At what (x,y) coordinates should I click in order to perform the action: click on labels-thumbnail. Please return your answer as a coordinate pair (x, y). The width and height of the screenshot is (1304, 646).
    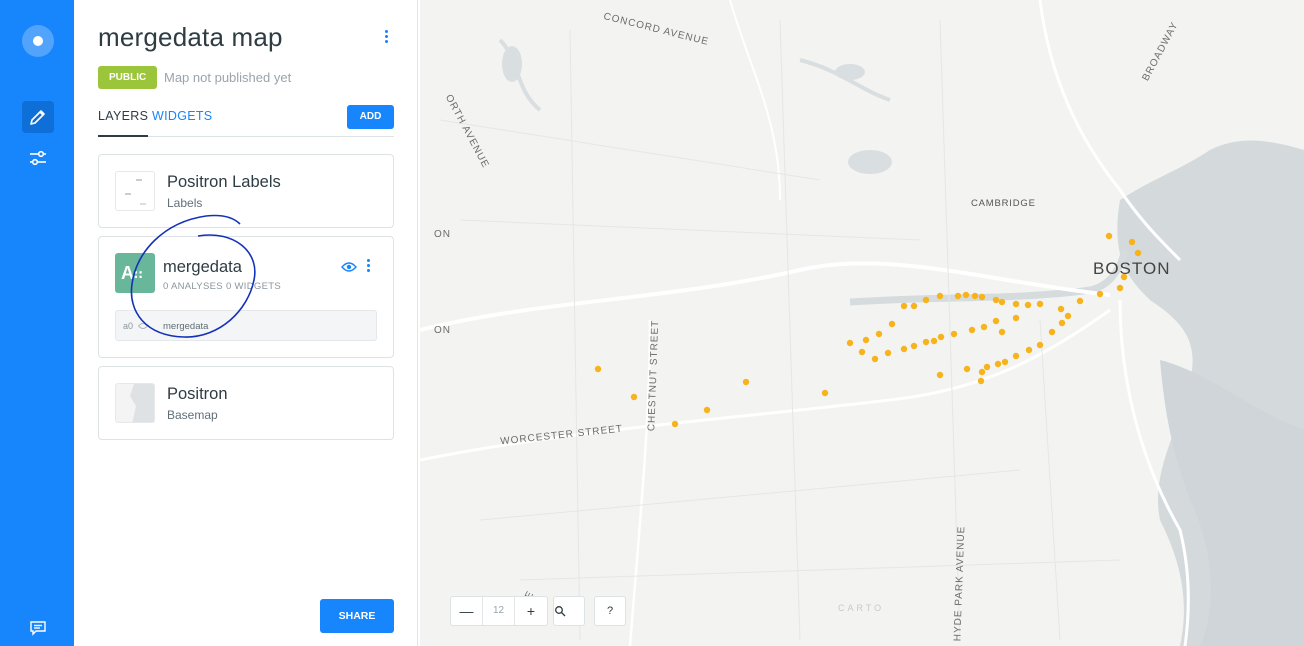
    Looking at the image, I should click on (135, 191).